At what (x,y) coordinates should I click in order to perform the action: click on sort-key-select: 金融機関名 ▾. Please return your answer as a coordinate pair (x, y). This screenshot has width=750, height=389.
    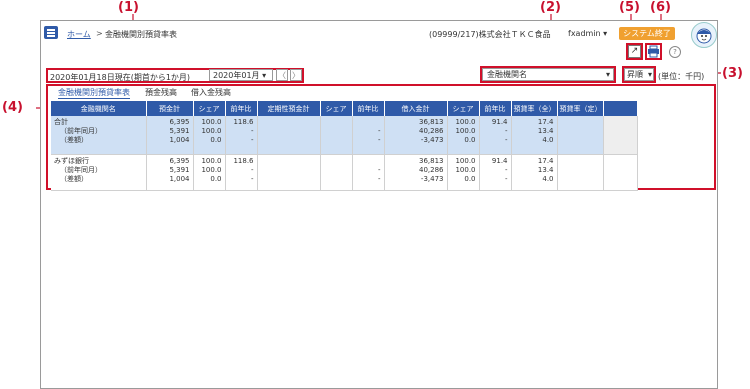
    Looking at the image, I should click on (548, 74).